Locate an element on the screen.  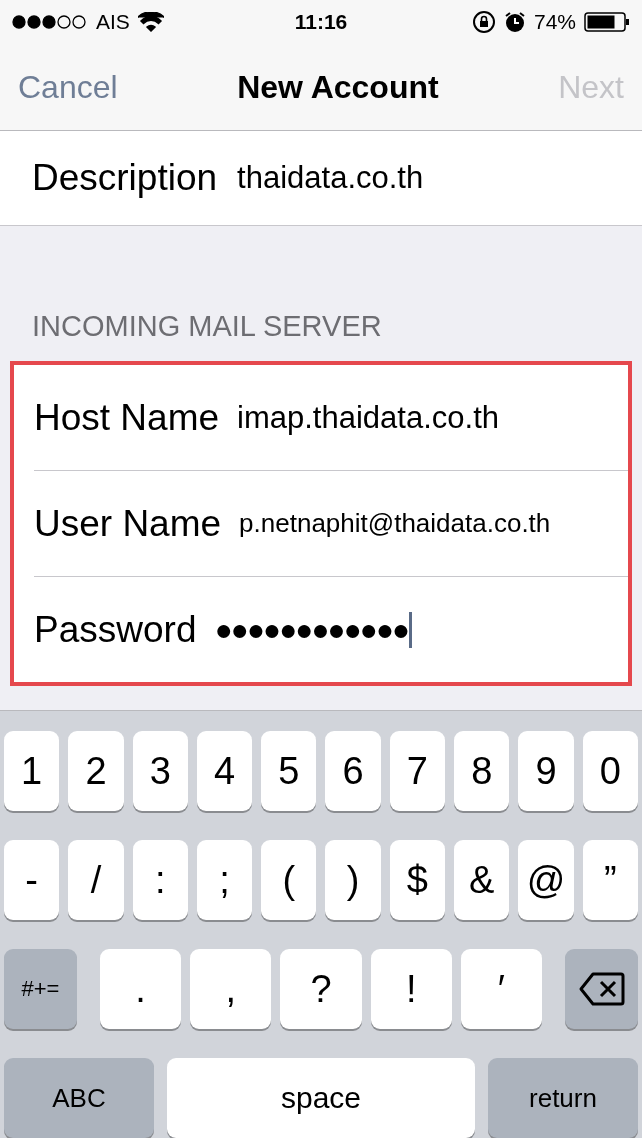
keyboard-key: ABC is located at coordinates (79, 1098).